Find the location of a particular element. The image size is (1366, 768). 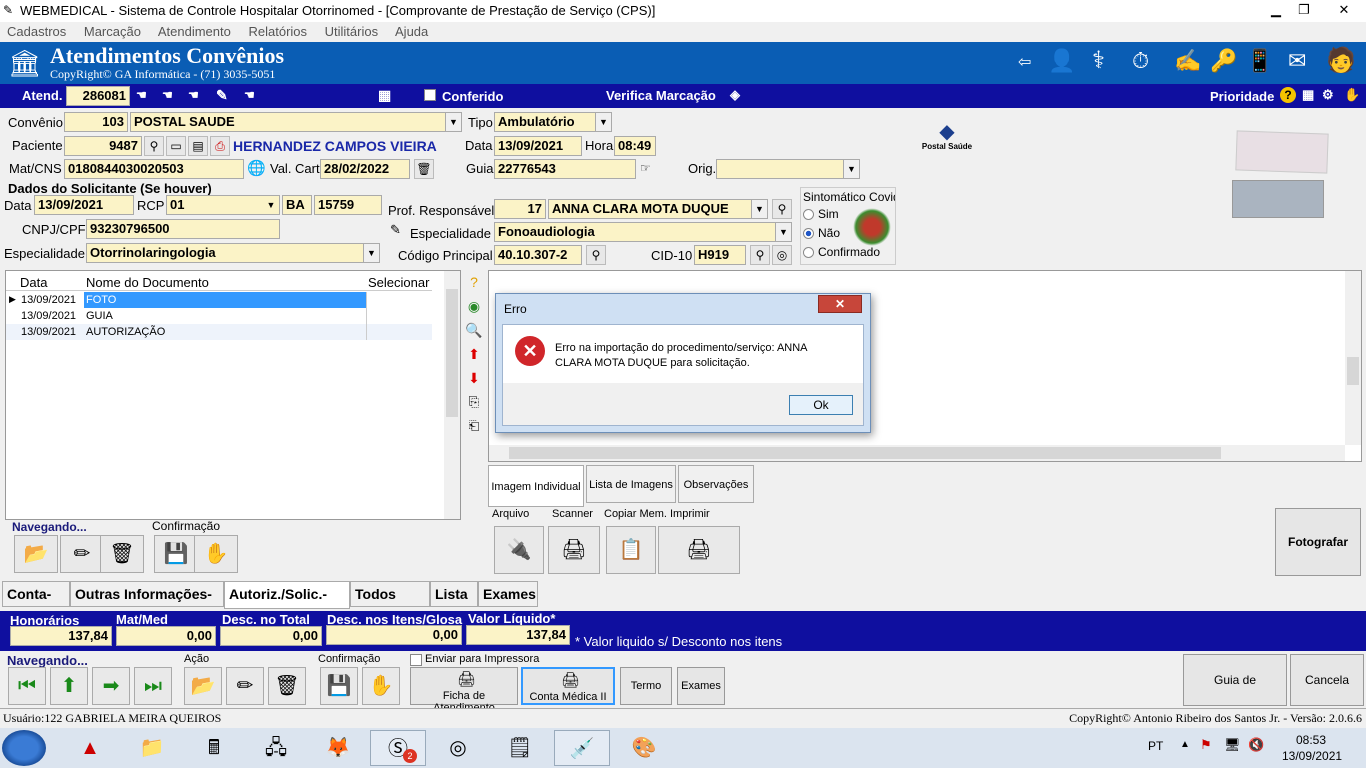

menu-marcacao: Marcação is located at coordinates (112, 31).